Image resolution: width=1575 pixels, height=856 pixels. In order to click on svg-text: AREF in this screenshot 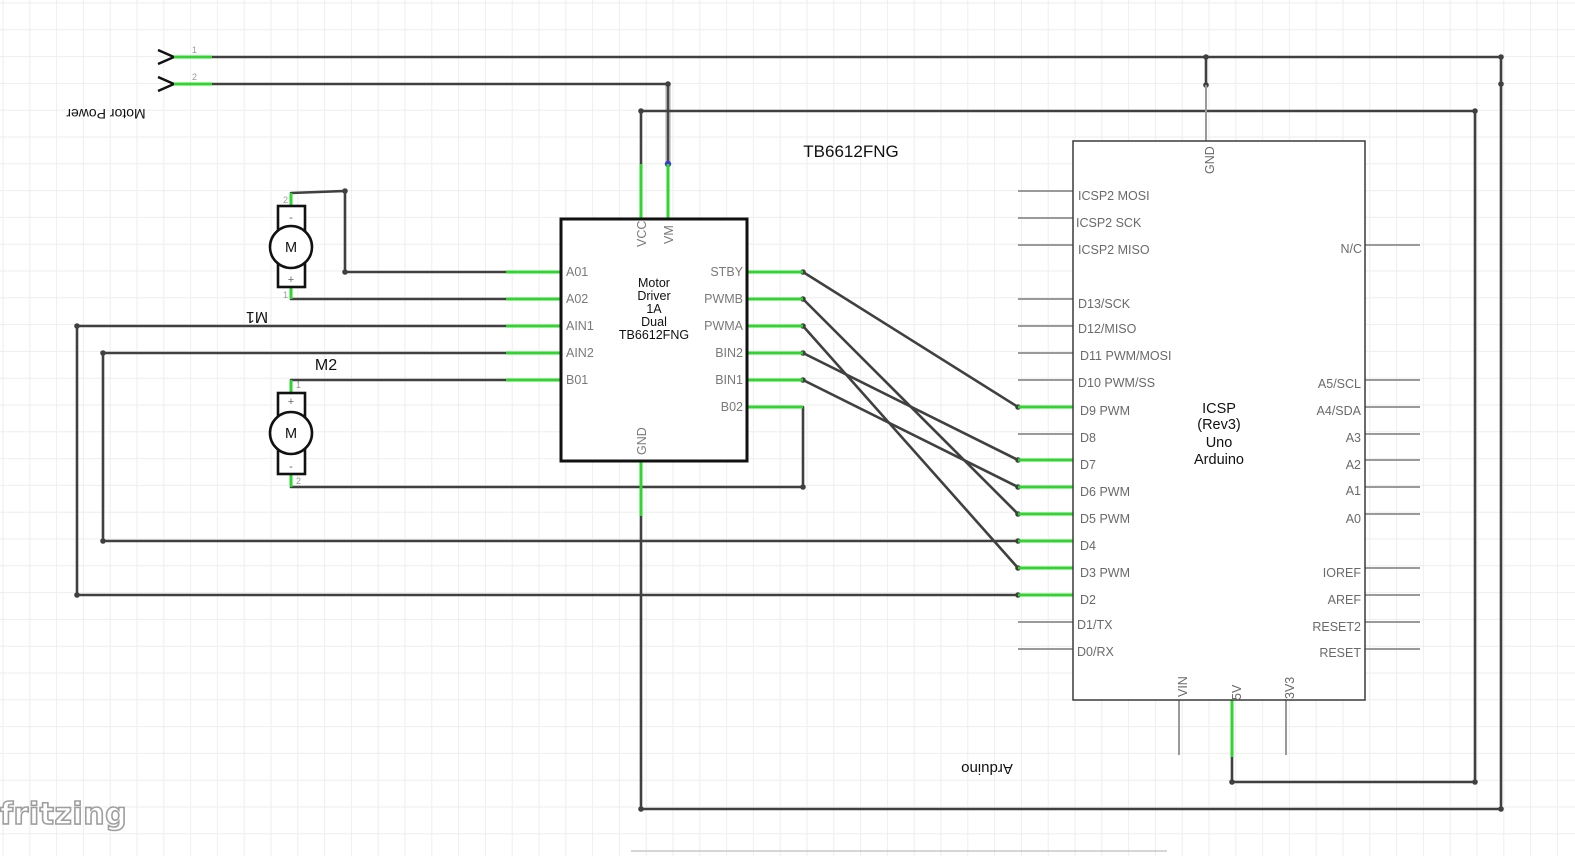, I will do `click(1345, 600)`.